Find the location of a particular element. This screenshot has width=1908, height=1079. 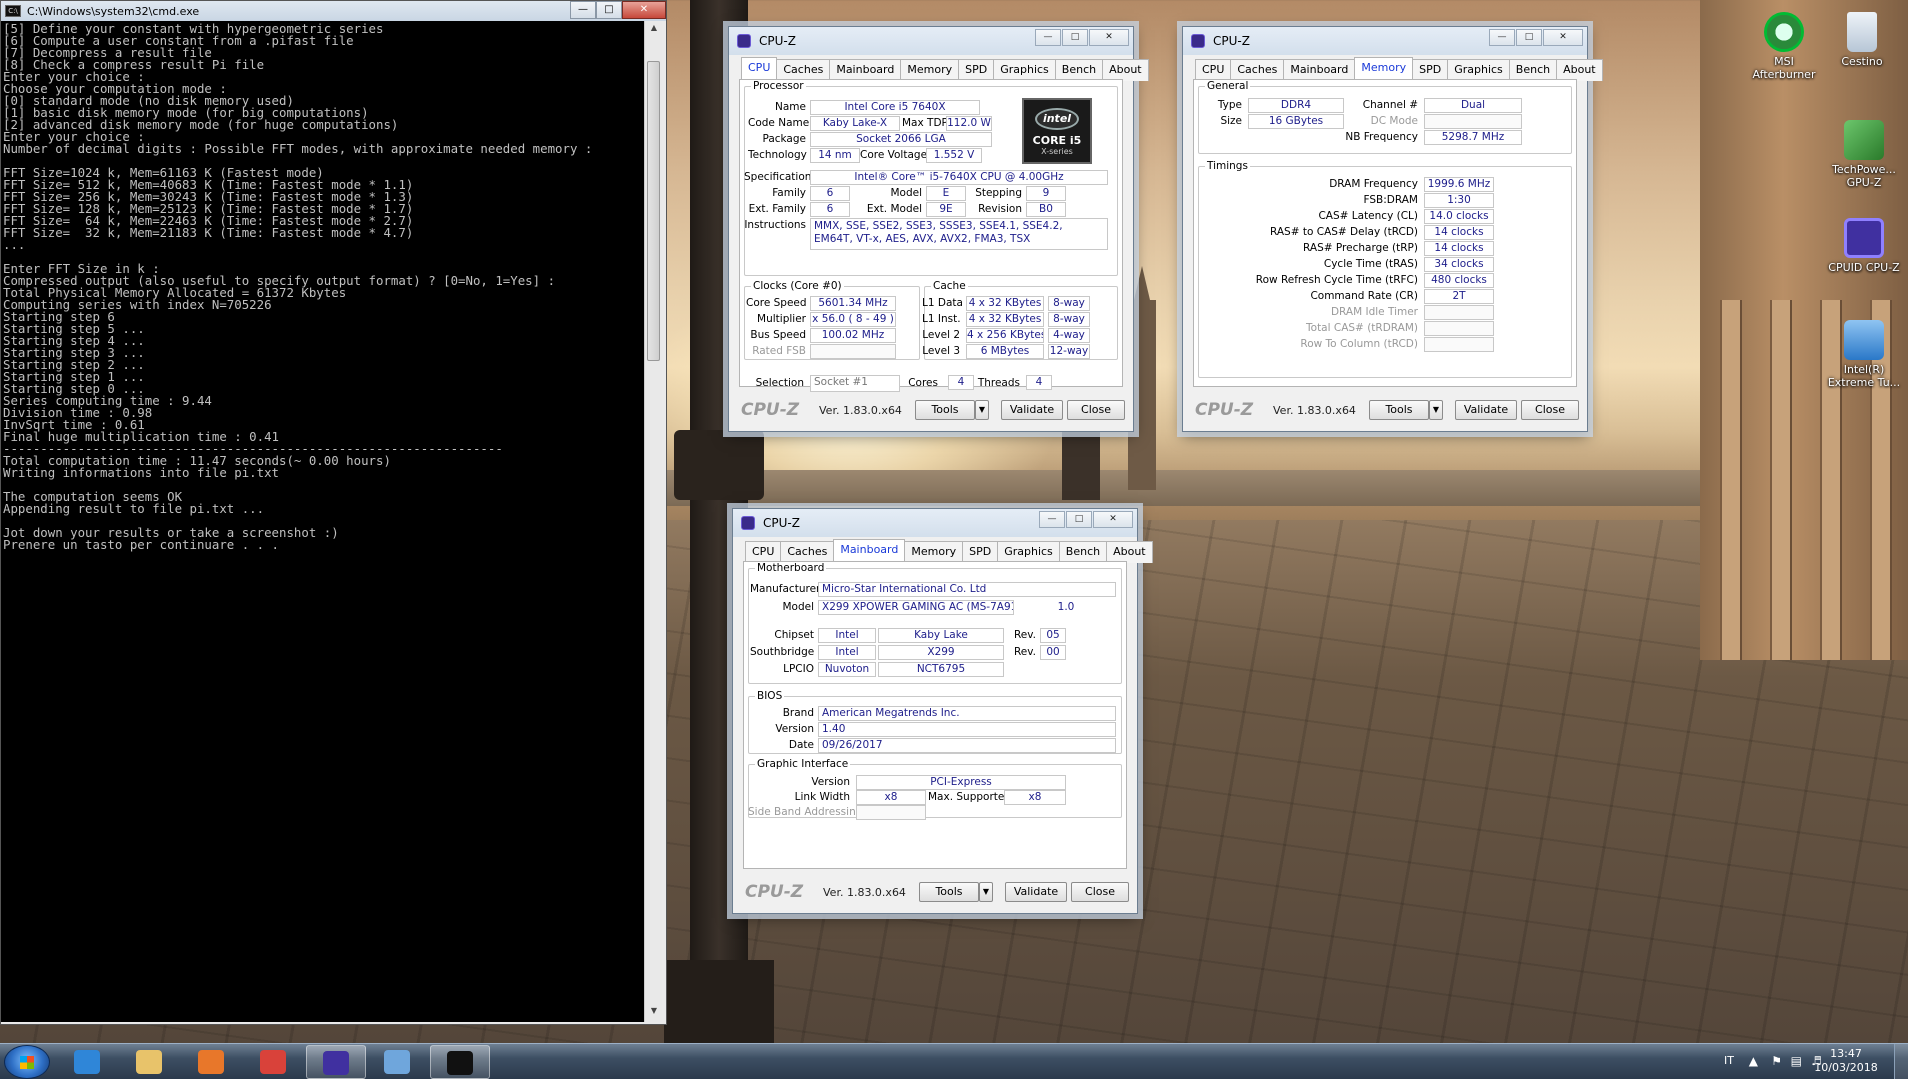

timing-label: Total CAS# (tRDRAM) is located at coordinates (1362, 328).